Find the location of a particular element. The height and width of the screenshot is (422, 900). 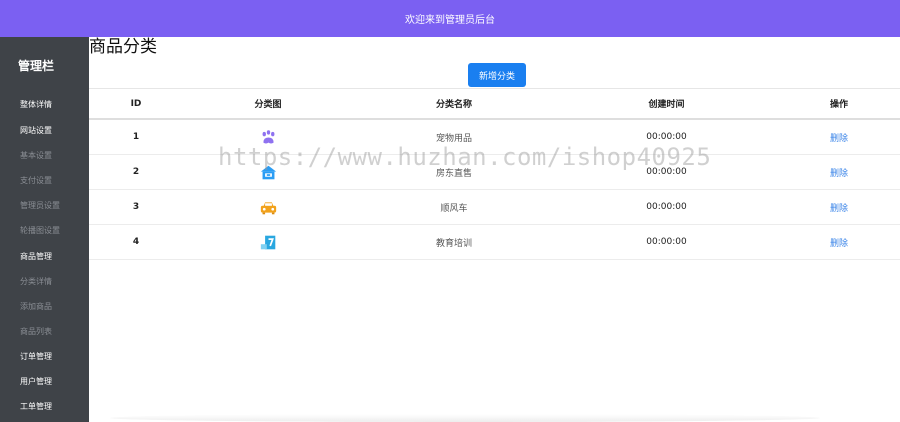

header-created-time: 创建时间 is located at coordinates (666, 105).